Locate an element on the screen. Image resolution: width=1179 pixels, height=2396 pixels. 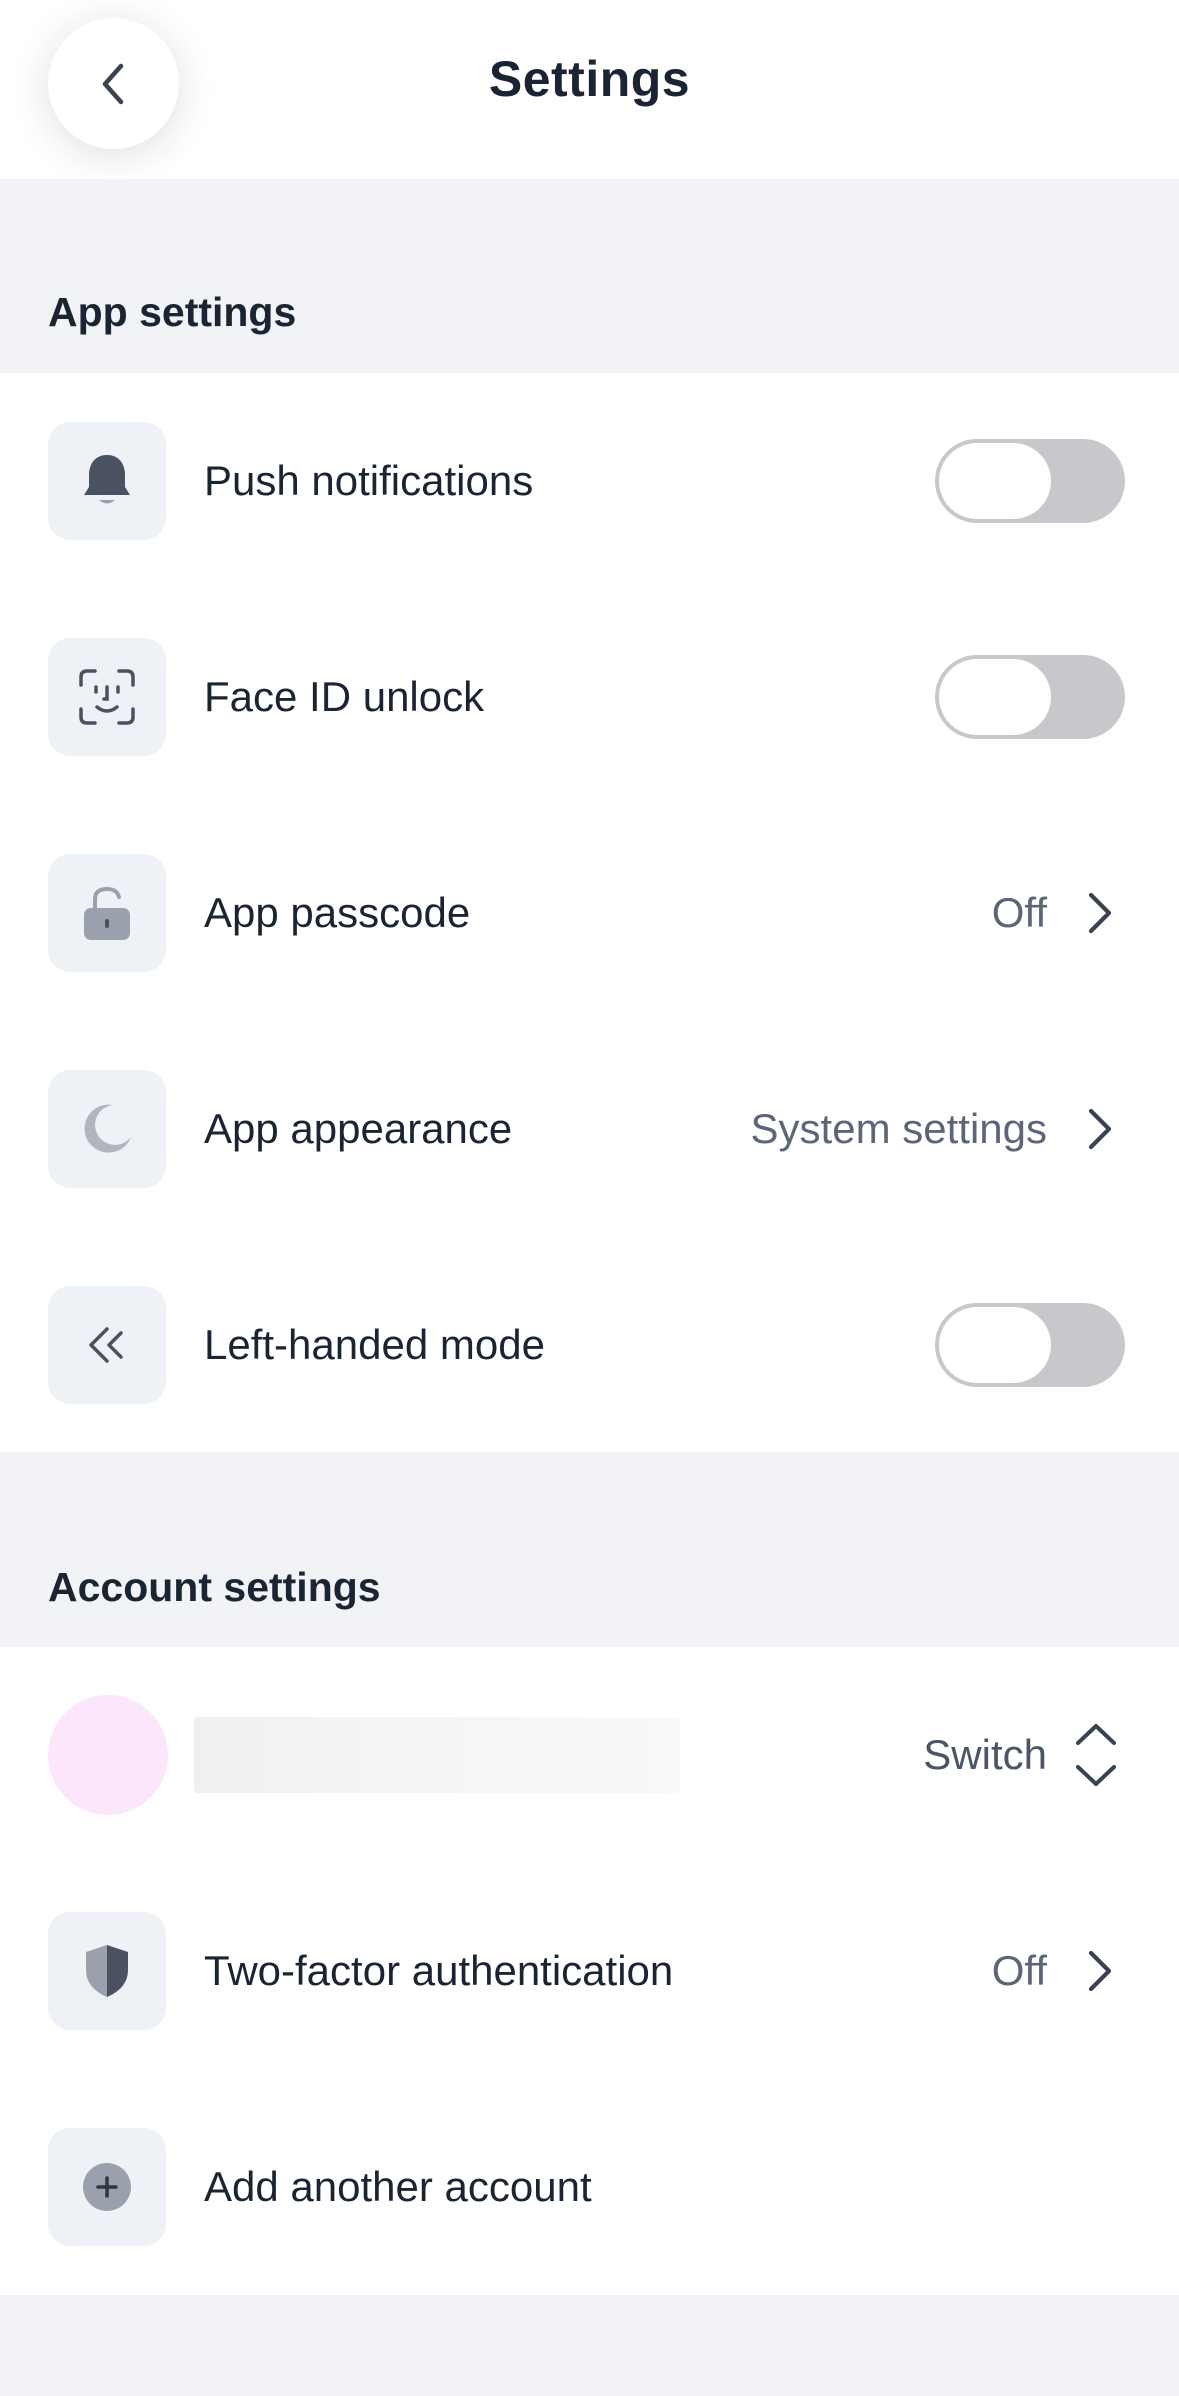
two-factor-value: Off is located at coordinates (1019, 1970).